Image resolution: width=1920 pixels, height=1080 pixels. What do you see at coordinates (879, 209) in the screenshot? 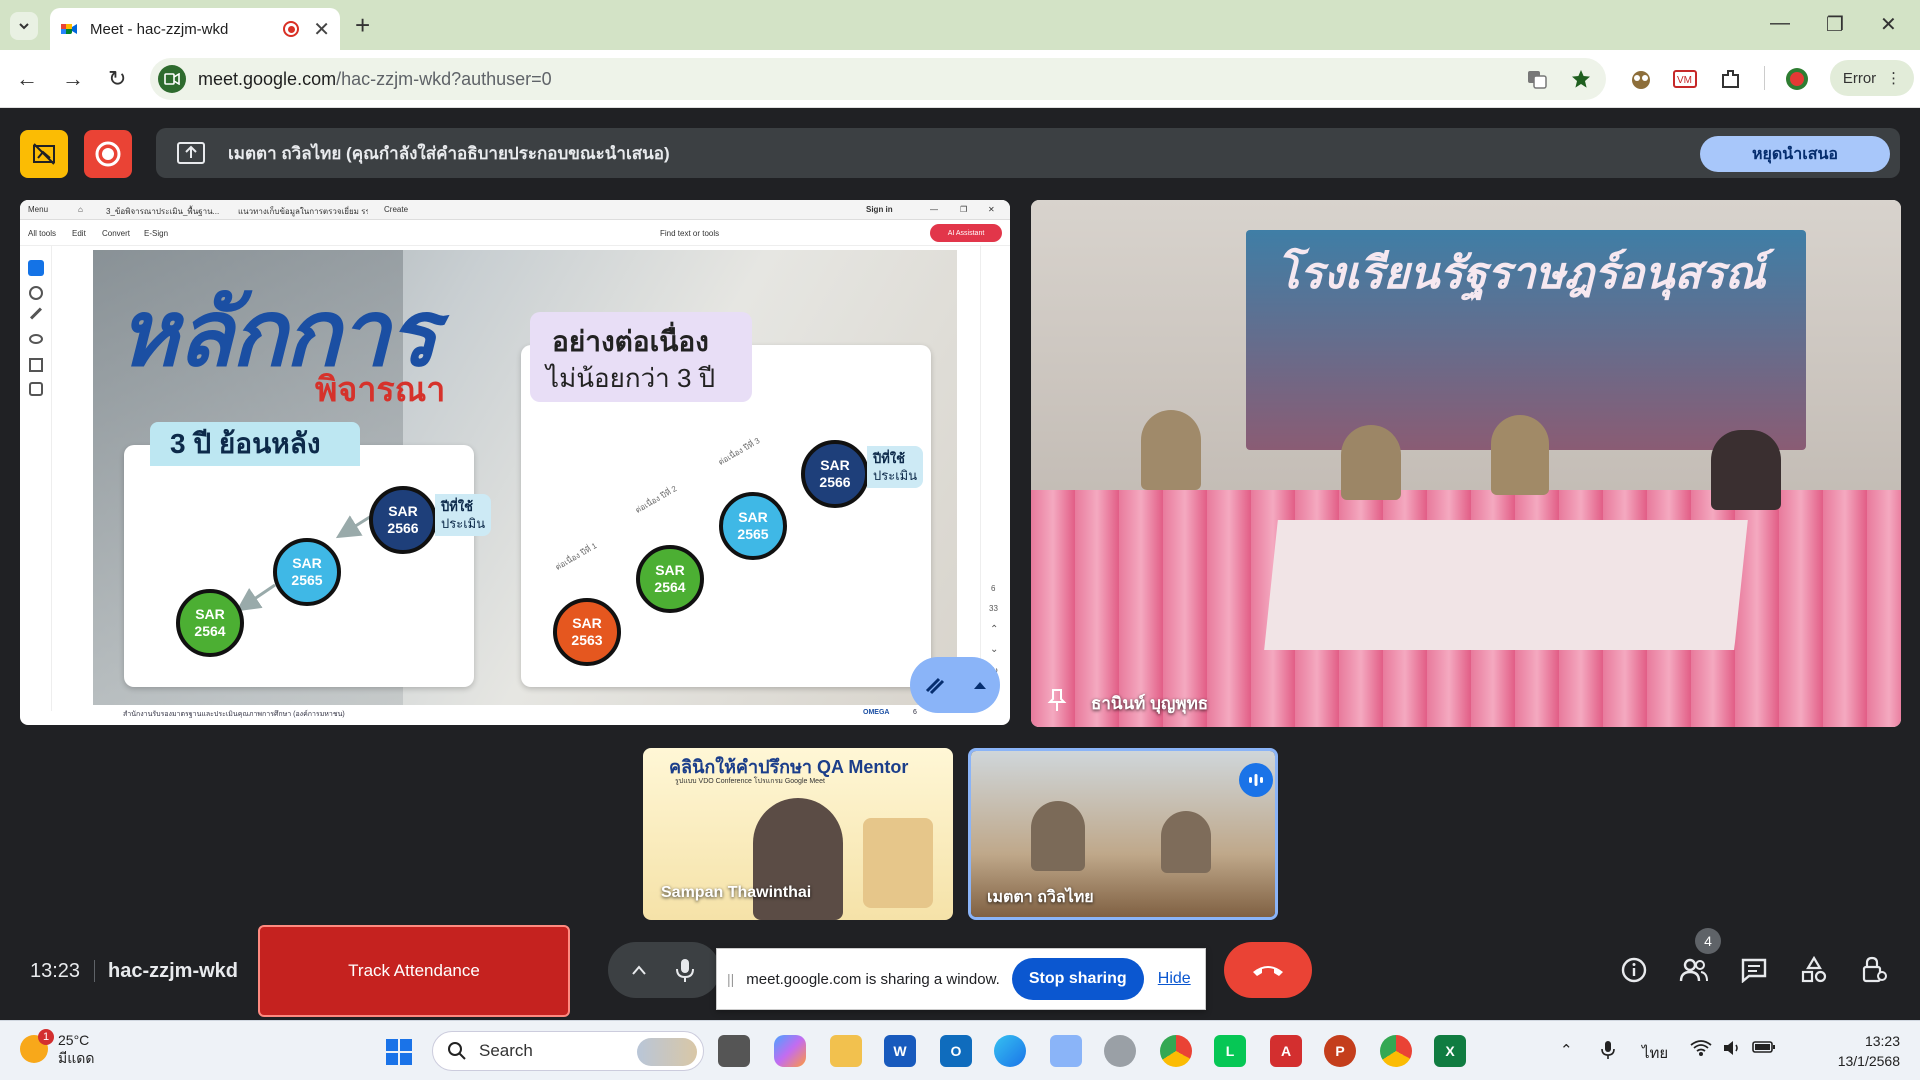
I see `acrobat-sign-in: Sign in` at bounding box center [879, 209].